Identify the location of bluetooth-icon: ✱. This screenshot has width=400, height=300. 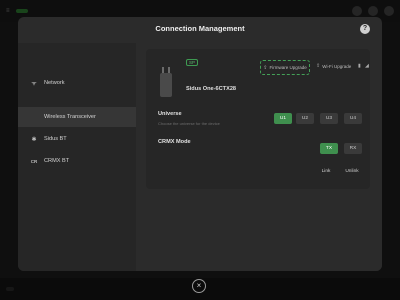
(34, 139).